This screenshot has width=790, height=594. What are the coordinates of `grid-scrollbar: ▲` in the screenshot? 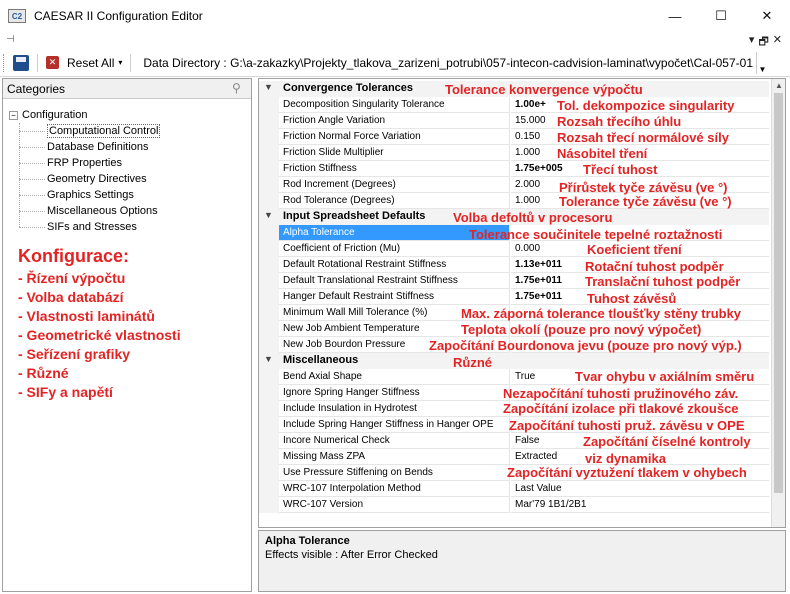 It's located at (778, 303).